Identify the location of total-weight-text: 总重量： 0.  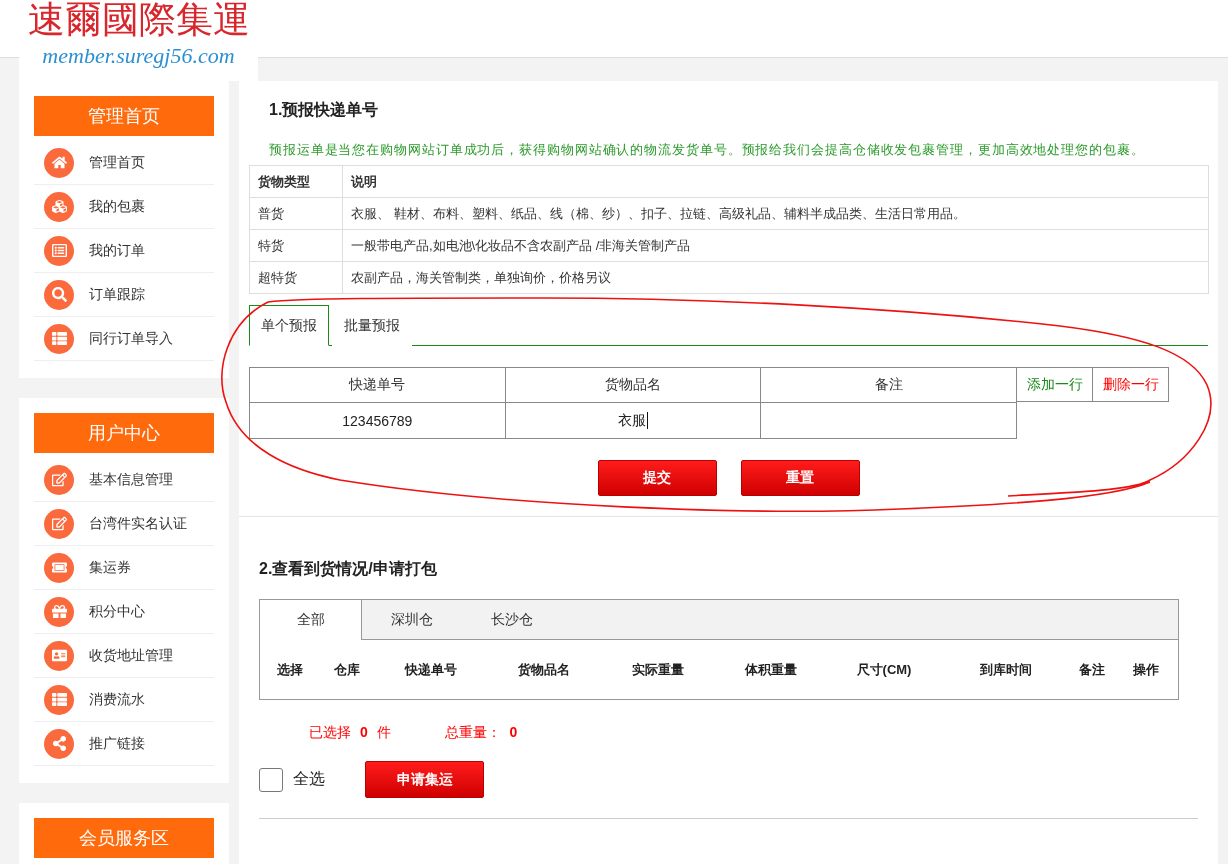
(481, 732).